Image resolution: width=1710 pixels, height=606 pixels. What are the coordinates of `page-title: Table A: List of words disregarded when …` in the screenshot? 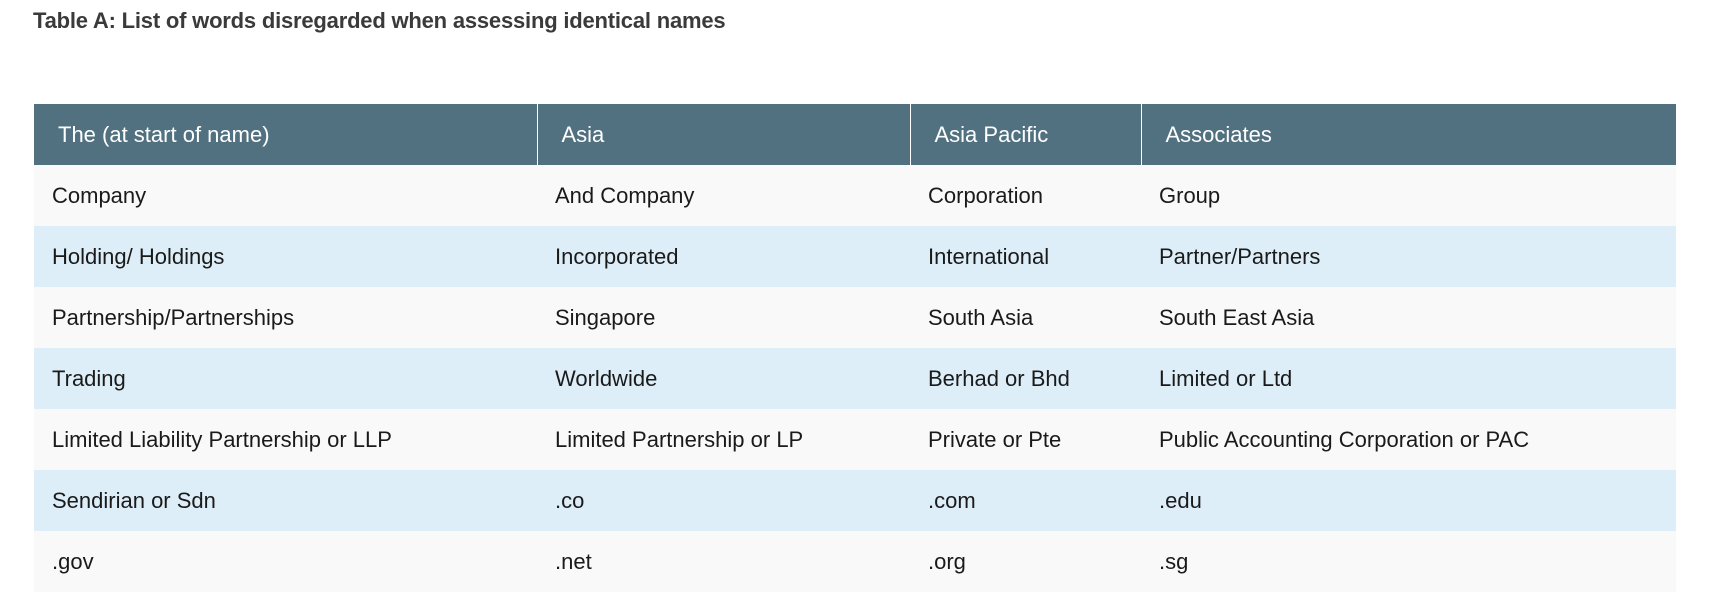 It's located at (379, 20).